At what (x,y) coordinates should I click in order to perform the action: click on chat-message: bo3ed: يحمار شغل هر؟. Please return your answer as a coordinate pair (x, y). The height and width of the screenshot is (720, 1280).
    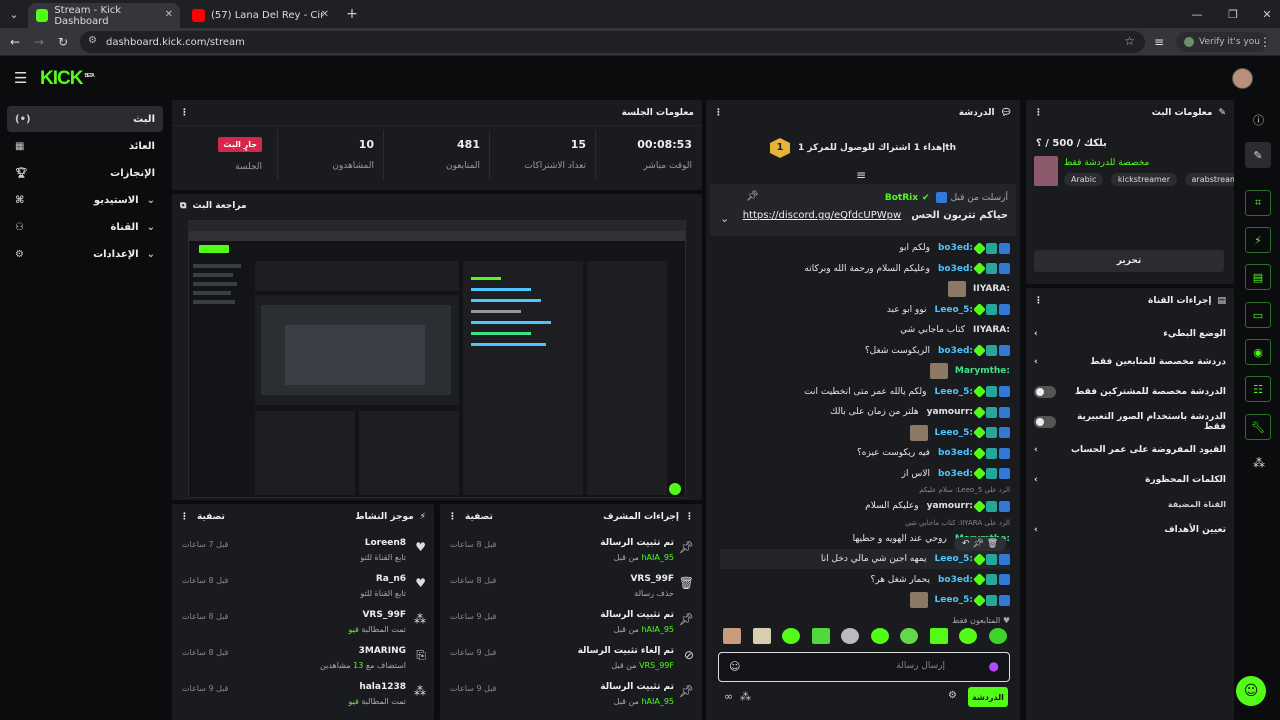
    Looking at the image, I should click on (865, 580).